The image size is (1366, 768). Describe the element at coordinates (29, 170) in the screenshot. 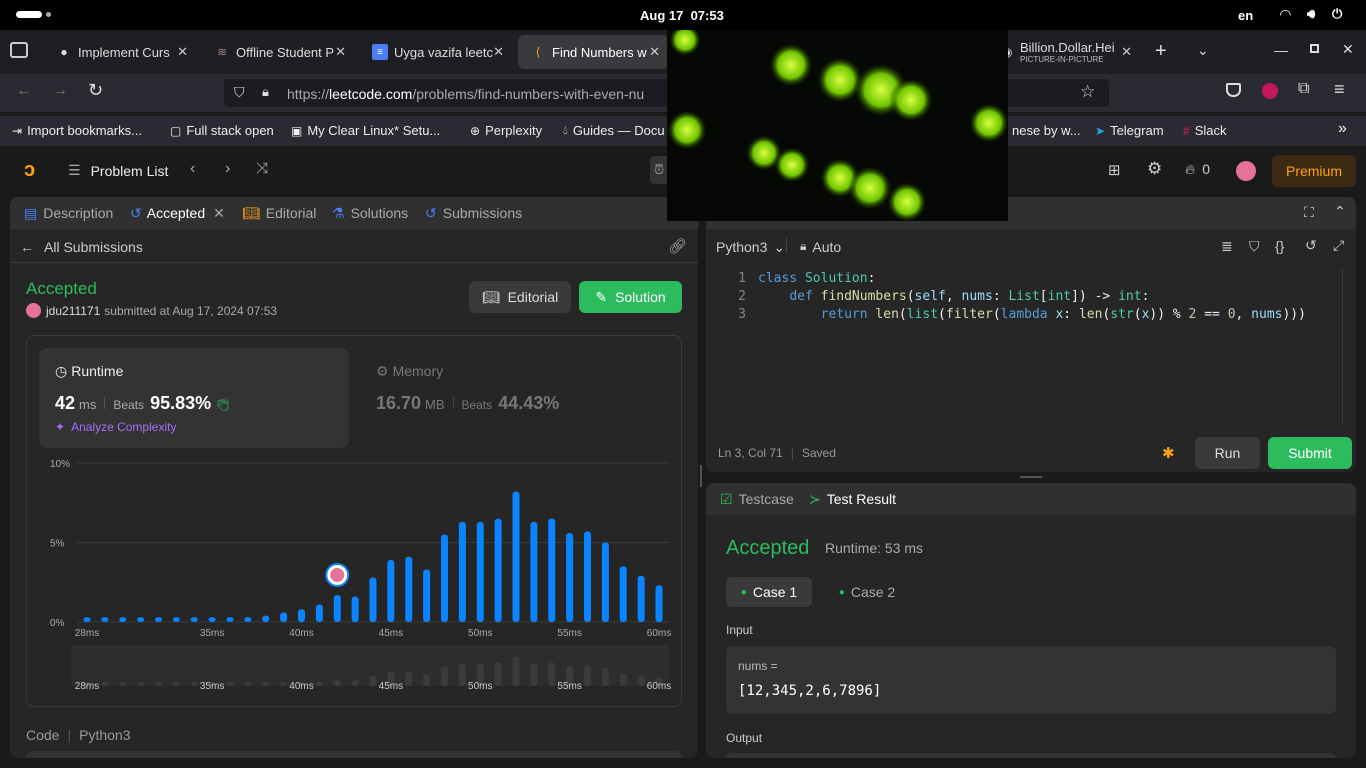

I see `leetcode-logo-icon: ↄ` at that location.